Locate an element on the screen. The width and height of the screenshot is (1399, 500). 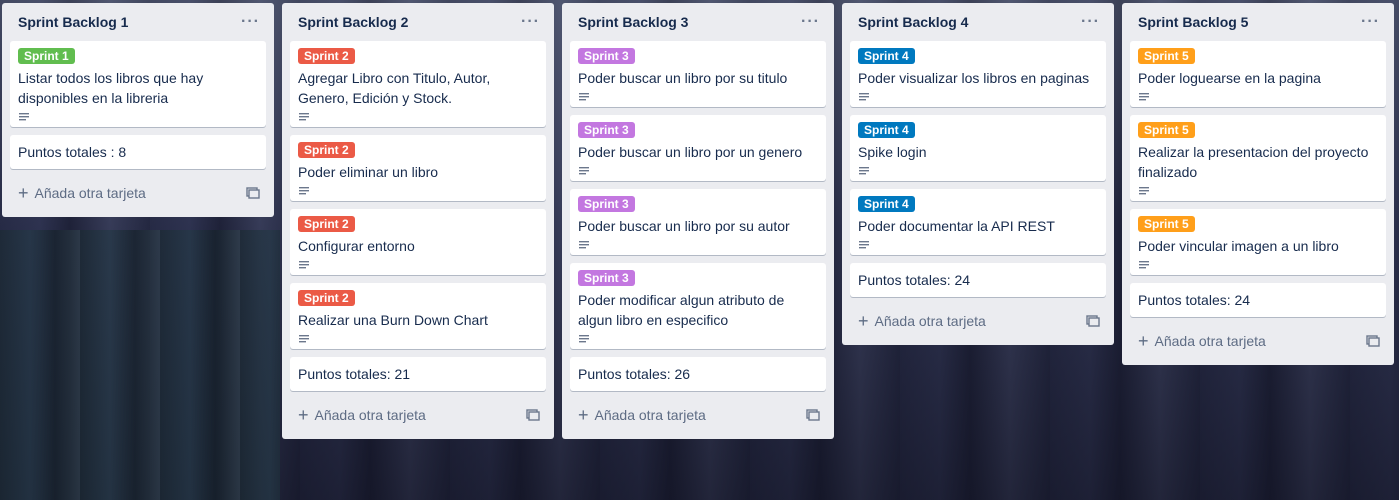
card-label: Sprint 1 is located at coordinates (46, 56).